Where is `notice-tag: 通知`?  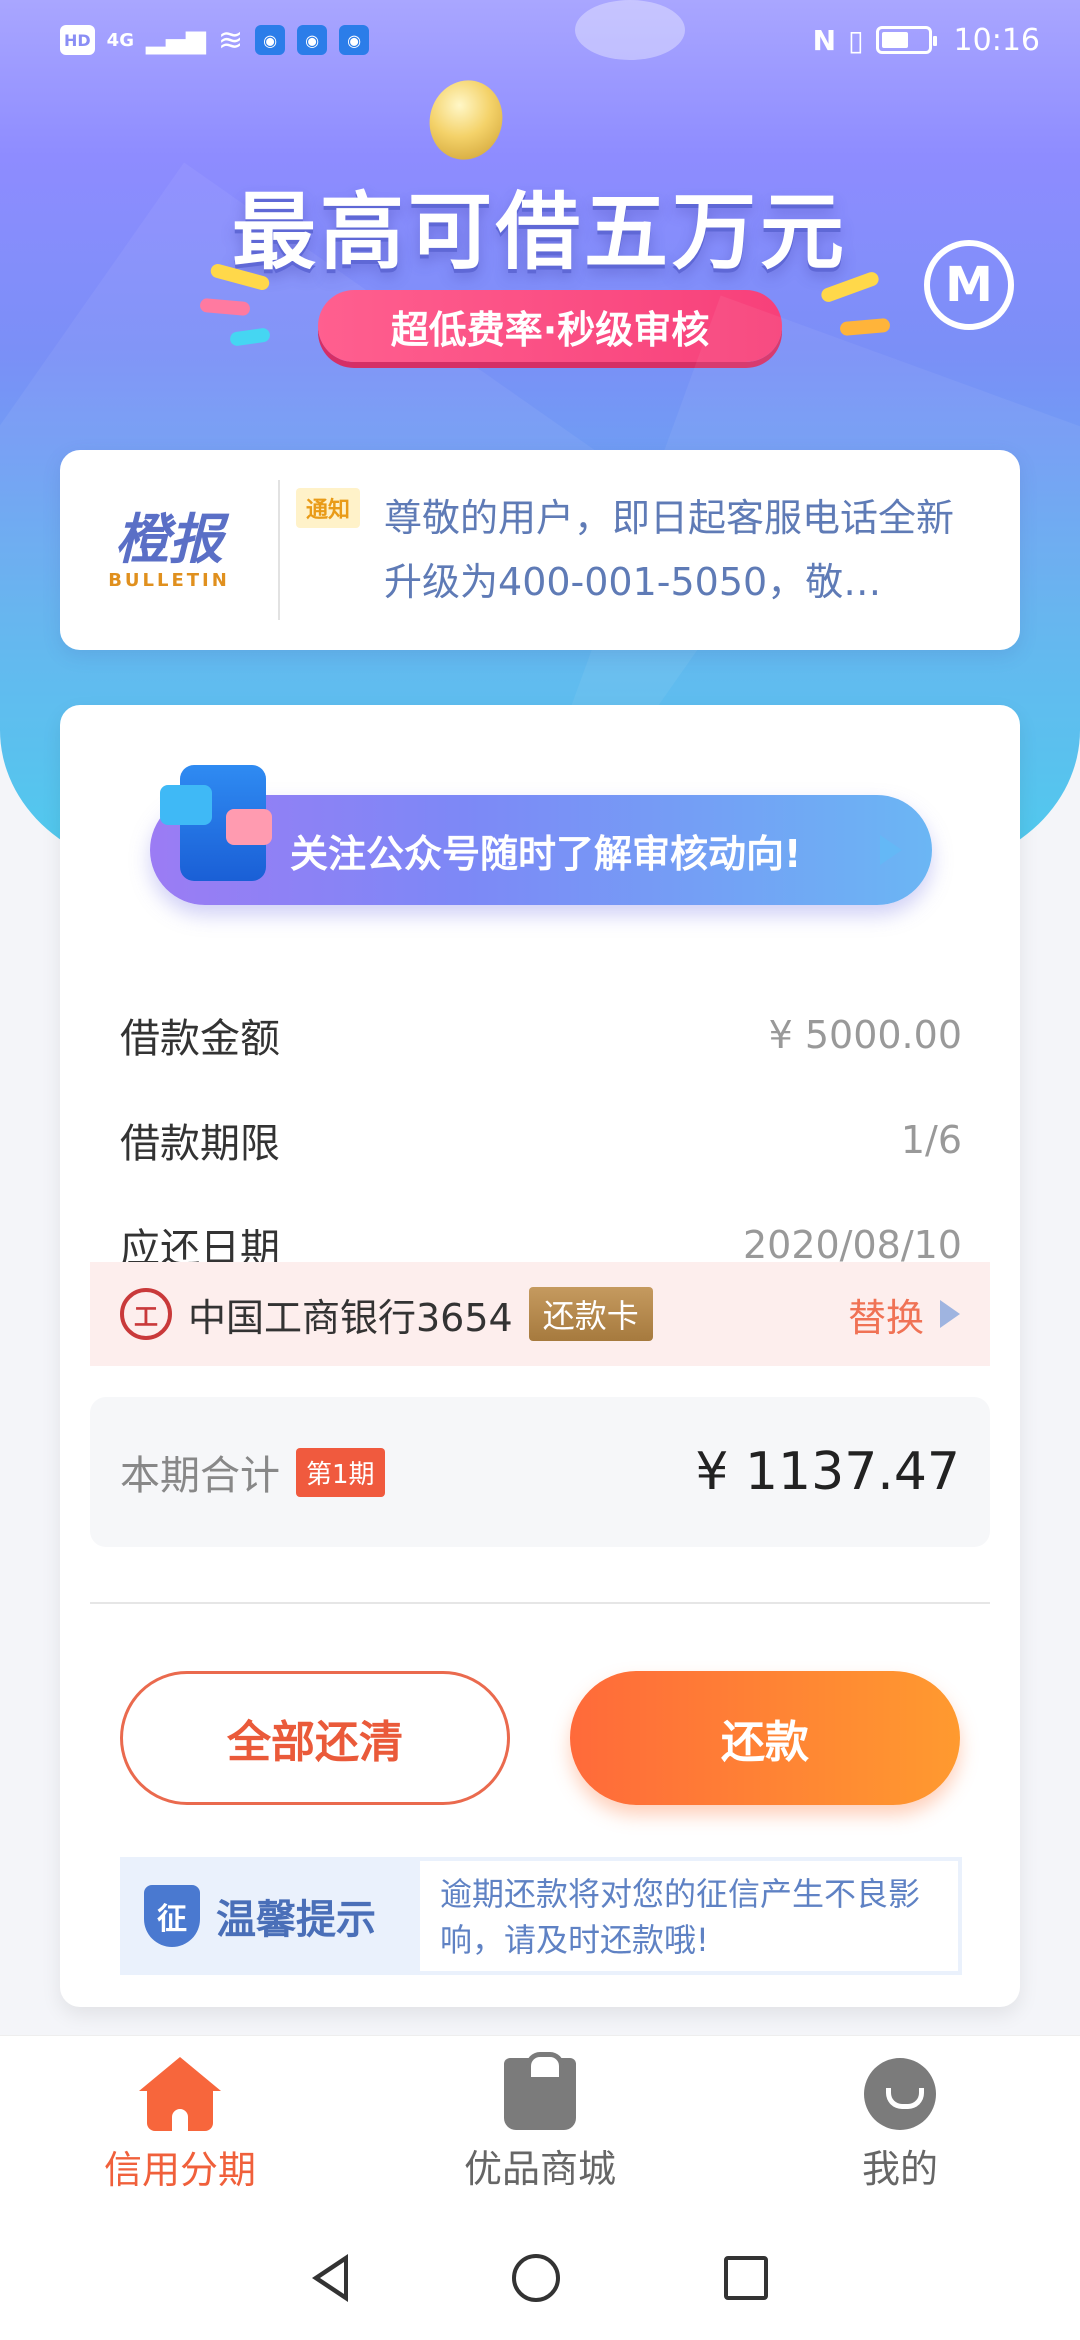
notice-tag: 通知 is located at coordinates (328, 508).